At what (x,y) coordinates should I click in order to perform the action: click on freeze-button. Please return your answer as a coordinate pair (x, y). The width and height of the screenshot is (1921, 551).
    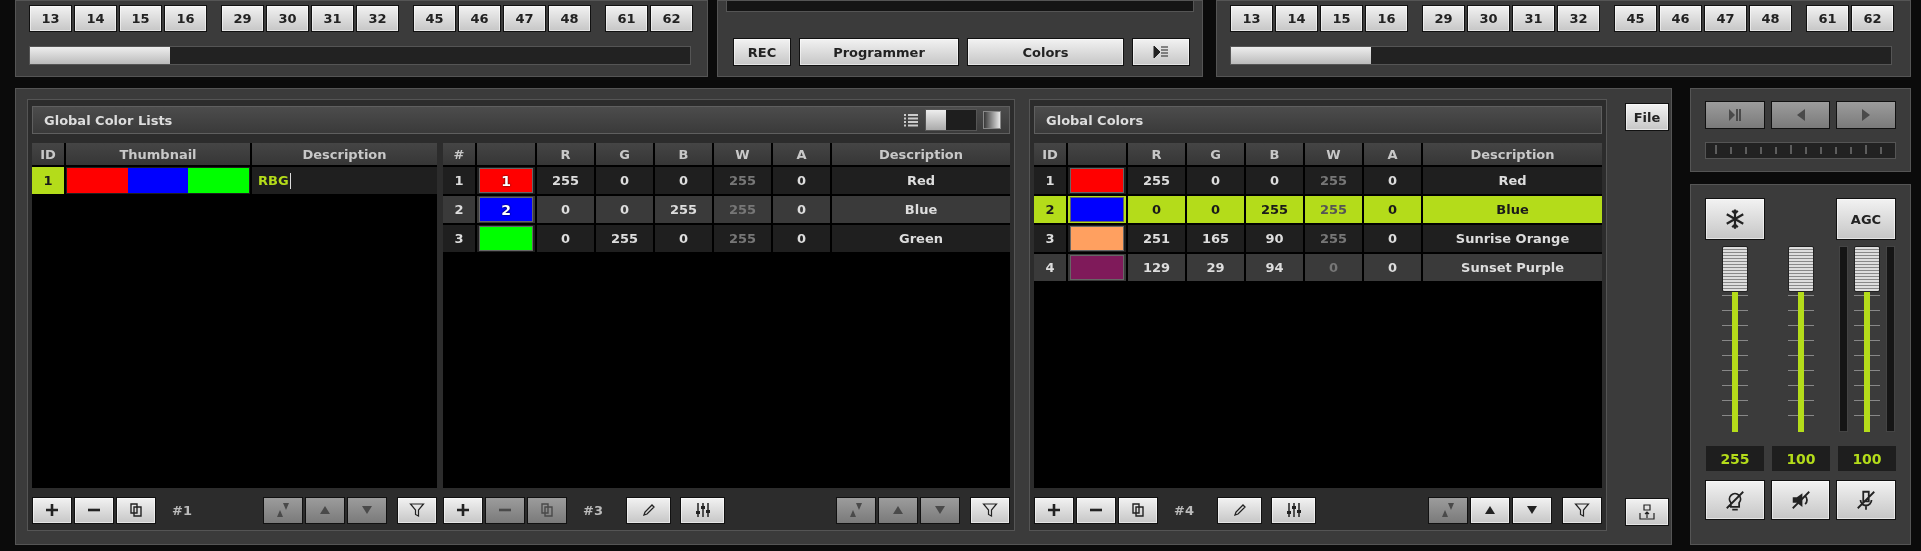
    Looking at the image, I should click on (1735, 219).